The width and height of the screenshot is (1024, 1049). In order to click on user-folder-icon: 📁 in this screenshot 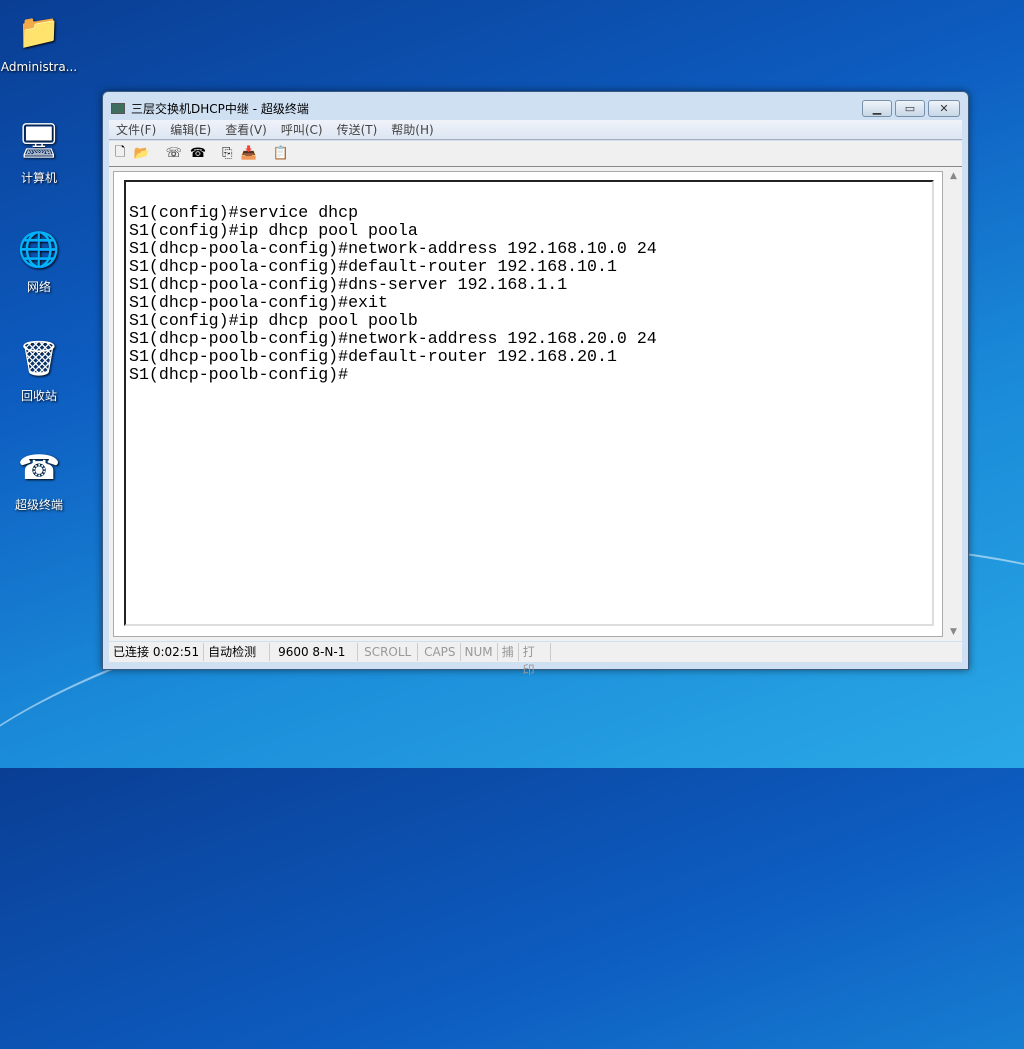, I will do `click(39, 32)`.